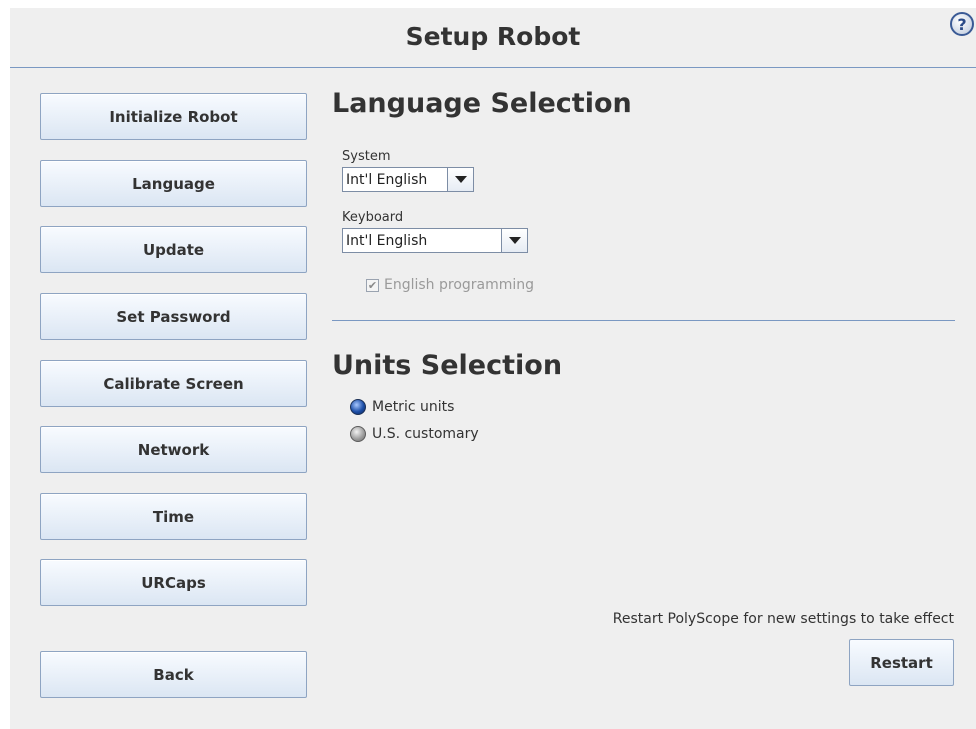  Describe the element at coordinates (372, 285) in the screenshot. I see `checkmark-icon: ✔` at that location.